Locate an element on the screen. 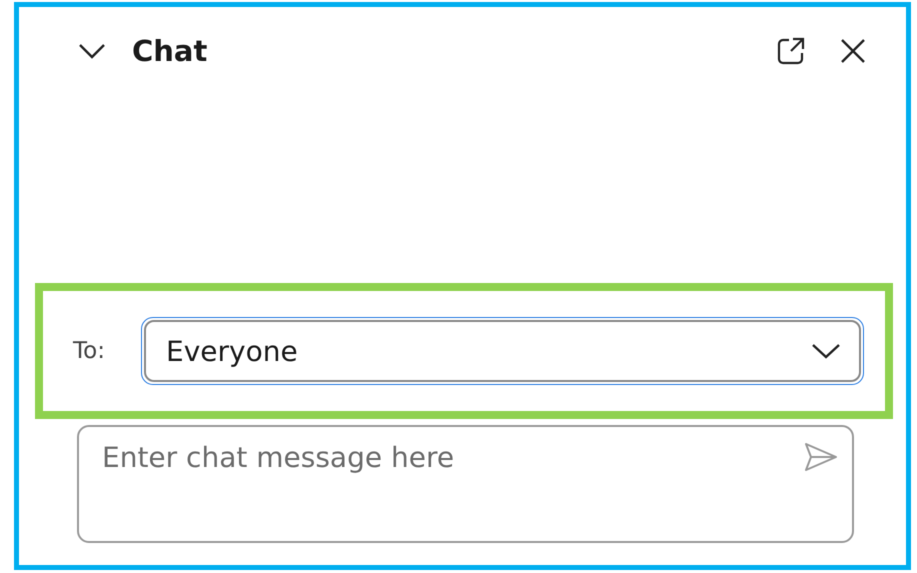 The width and height of the screenshot is (917, 573). pop-out-icon is located at coordinates (791, 51).